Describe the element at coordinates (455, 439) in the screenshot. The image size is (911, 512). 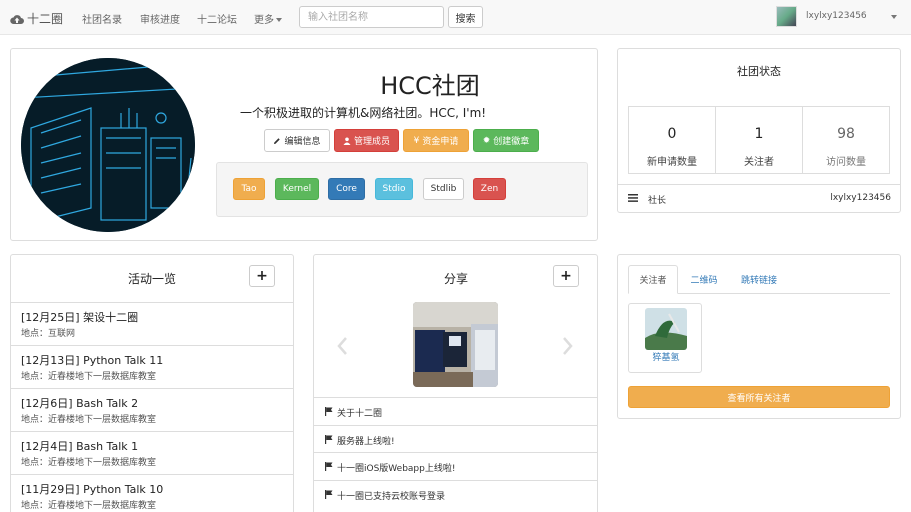
I see `share-item: 服务器上线啦!` at that location.